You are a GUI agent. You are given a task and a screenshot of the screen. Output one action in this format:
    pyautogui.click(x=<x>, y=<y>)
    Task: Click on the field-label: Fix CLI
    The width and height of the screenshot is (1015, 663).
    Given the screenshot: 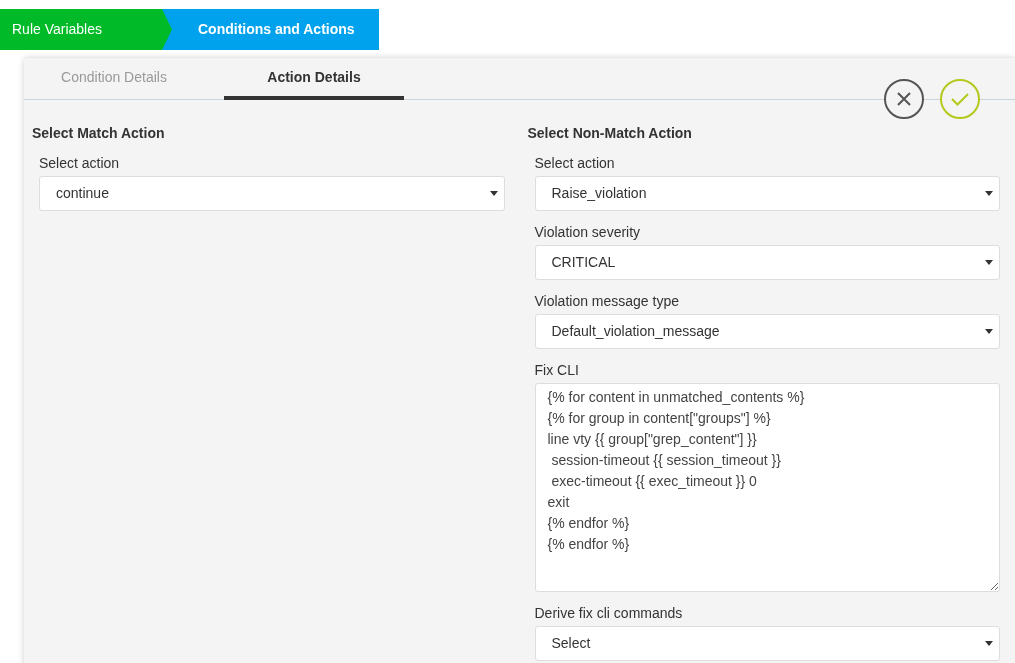 What is the action you would take?
    pyautogui.click(x=557, y=370)
    